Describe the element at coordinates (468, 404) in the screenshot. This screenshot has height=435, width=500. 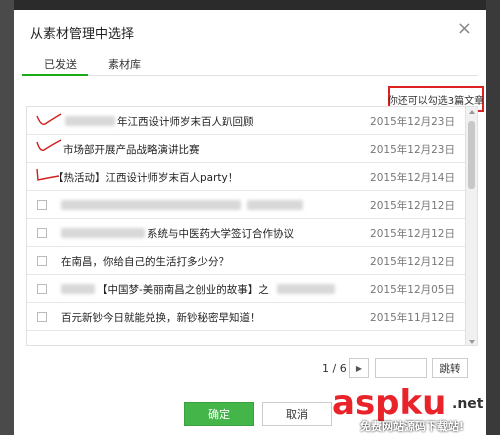
I see `watermark-domain: .net` at that location.